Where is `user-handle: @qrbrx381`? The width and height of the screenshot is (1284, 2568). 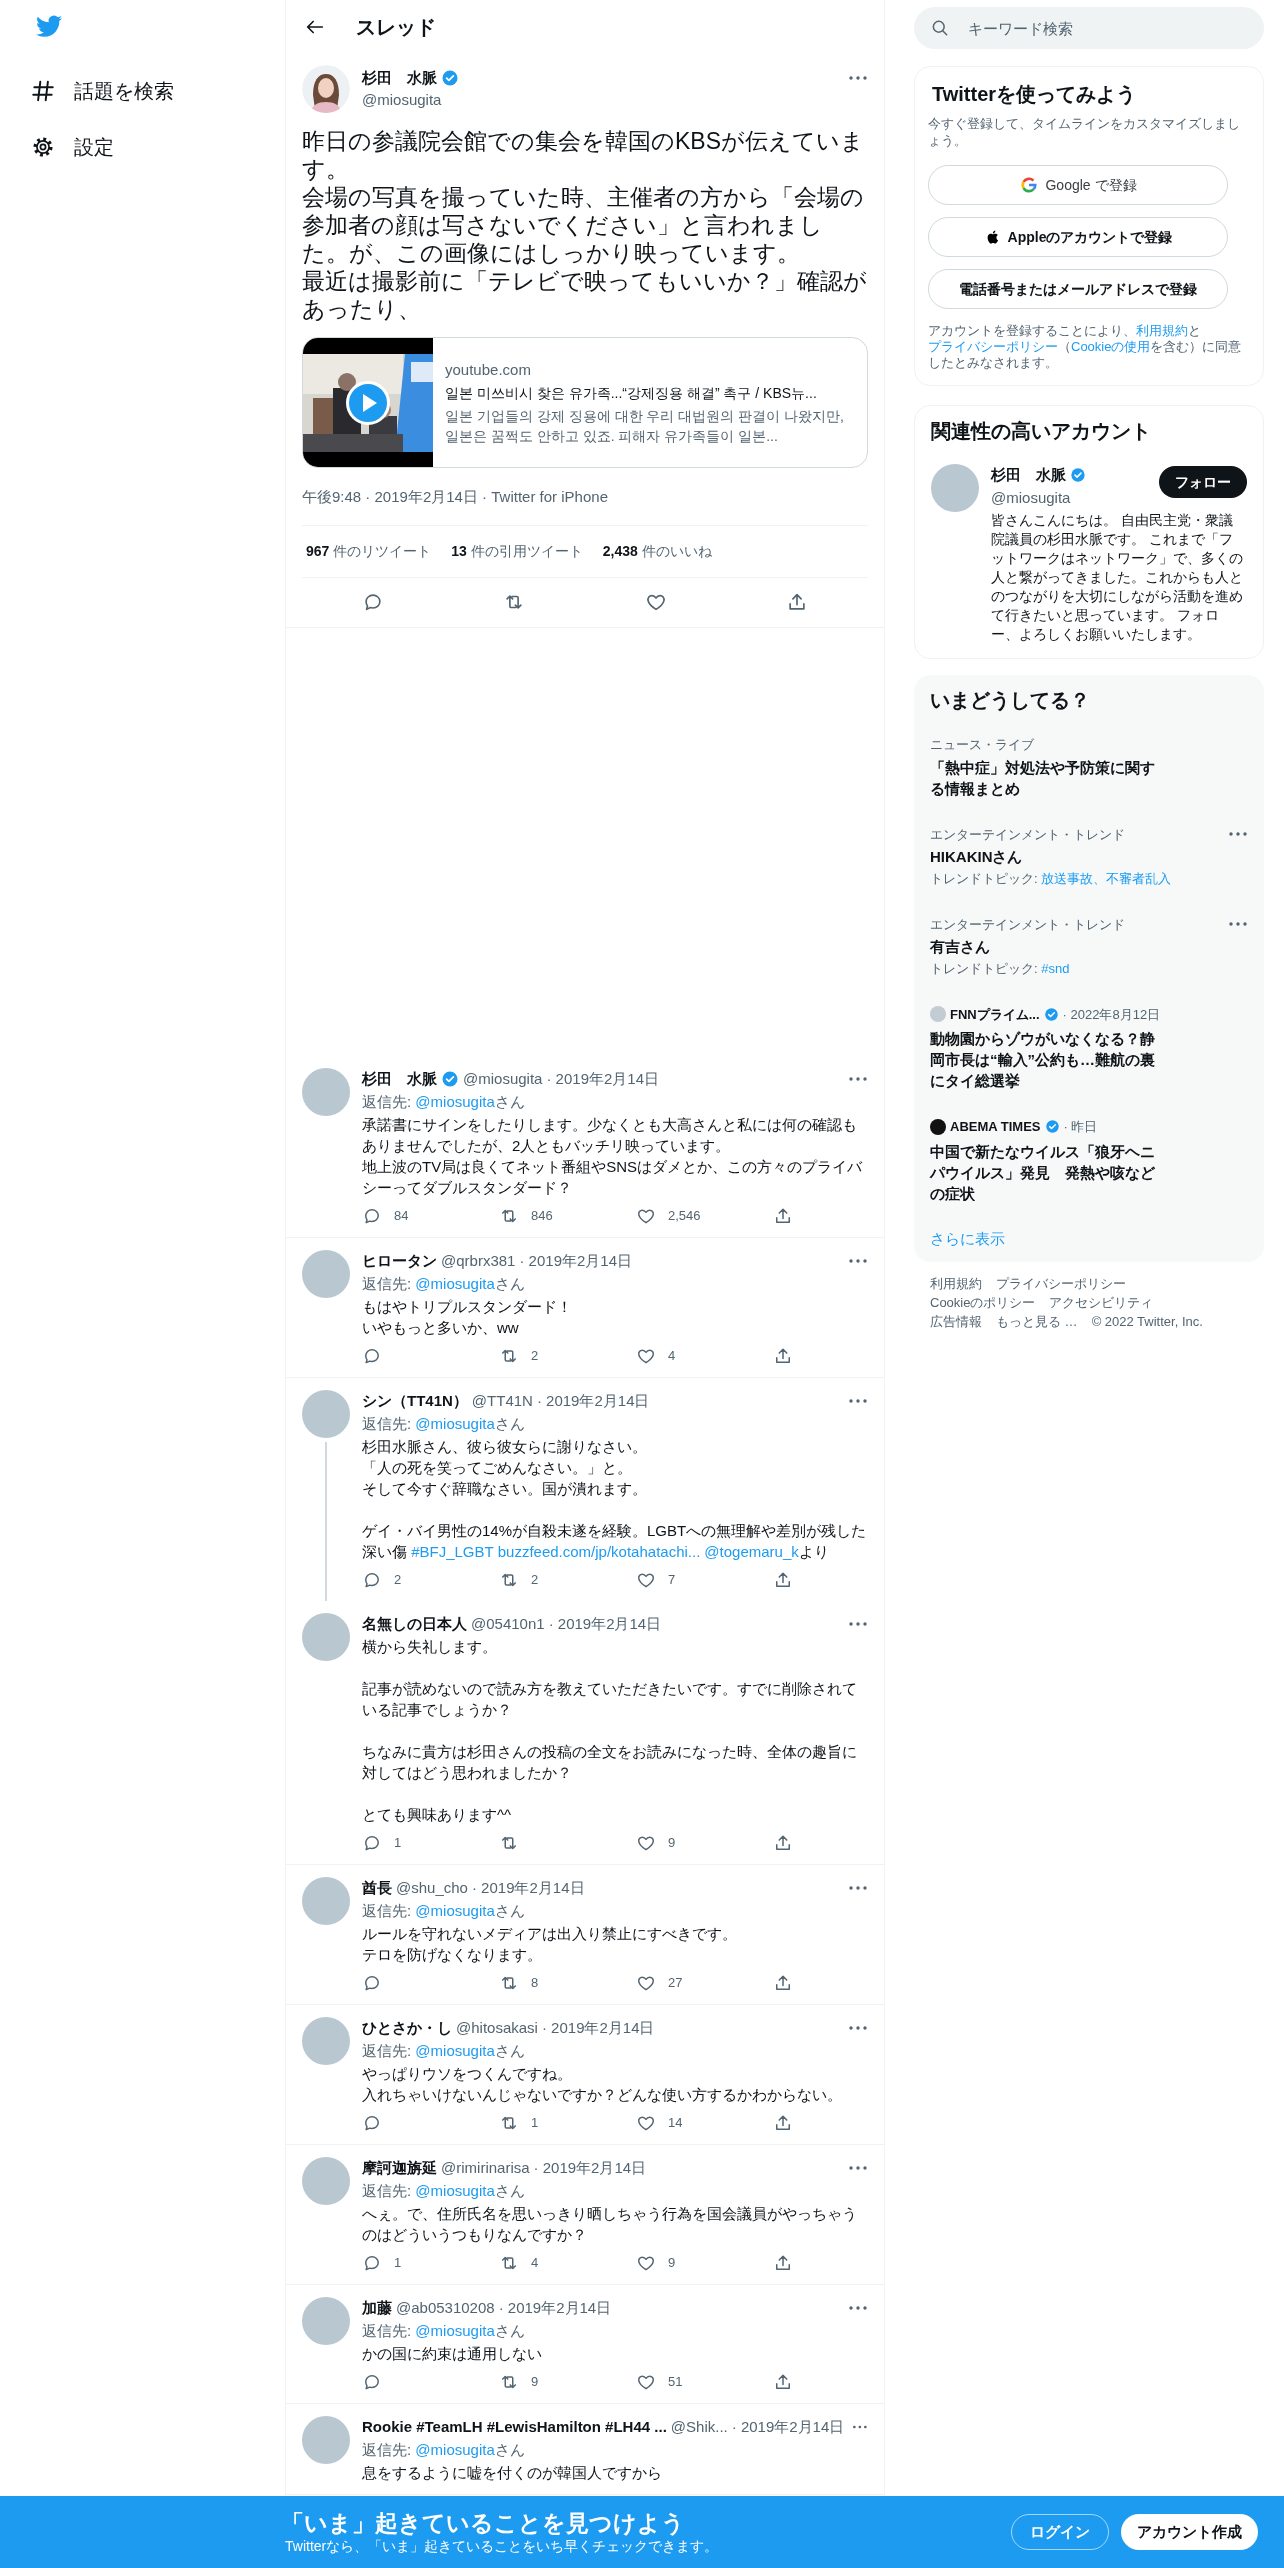 user-handle: @qrbrx381 is located at coordinates (478, 1261).